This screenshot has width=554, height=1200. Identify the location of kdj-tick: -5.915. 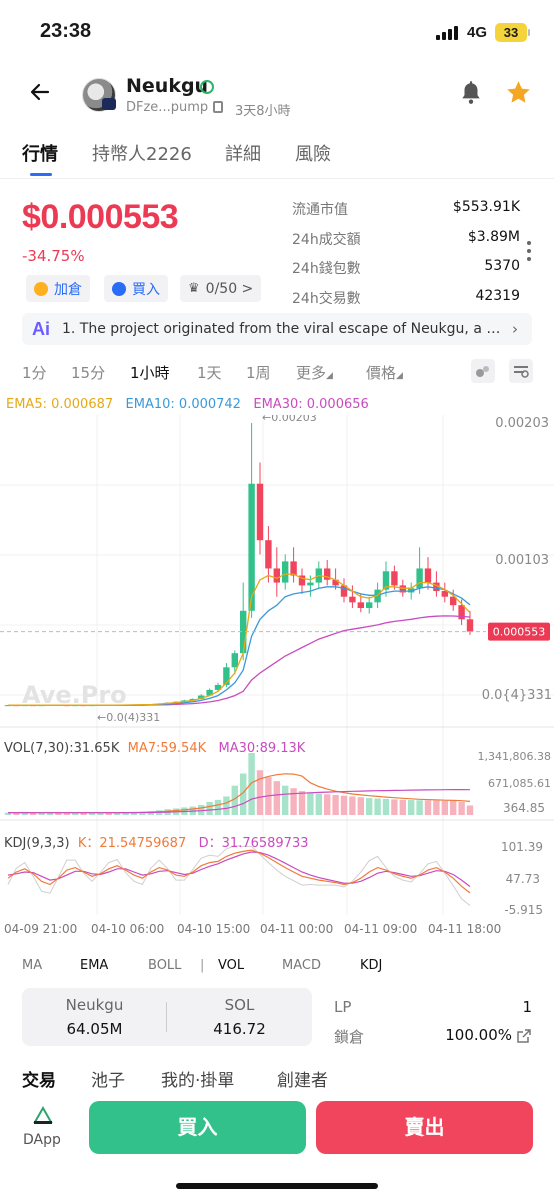
(523, 909).